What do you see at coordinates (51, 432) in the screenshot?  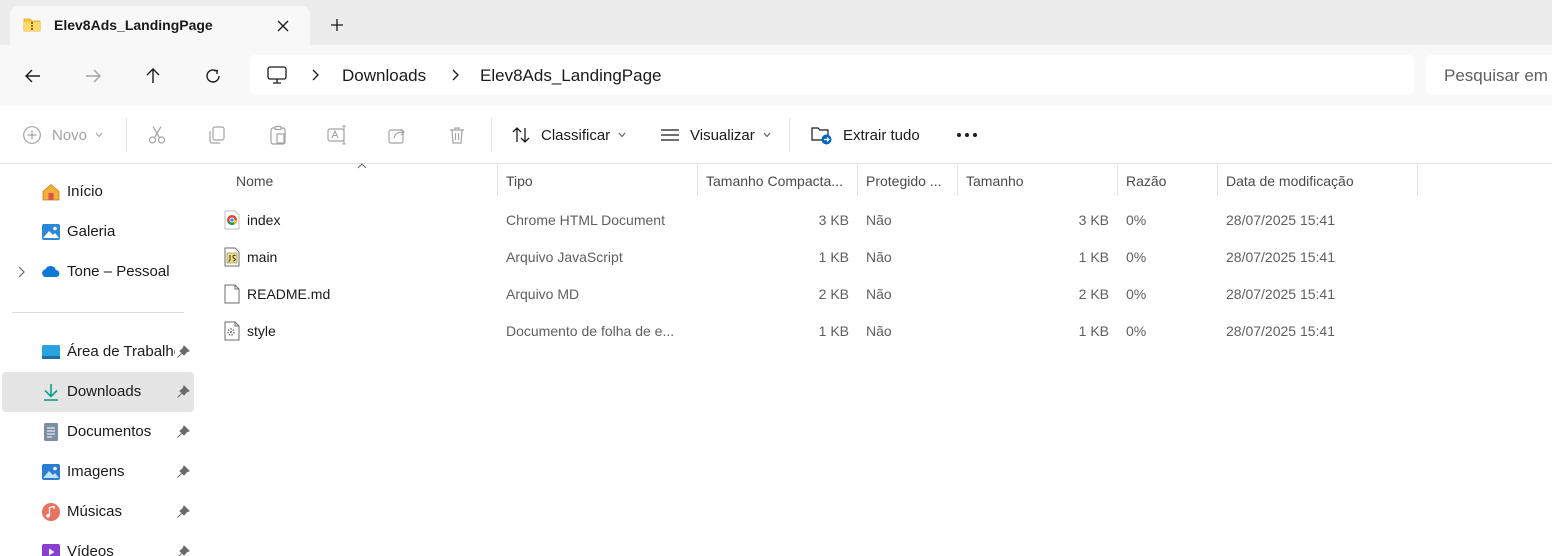 I see `document-icon` at bounding box center [51, 432].